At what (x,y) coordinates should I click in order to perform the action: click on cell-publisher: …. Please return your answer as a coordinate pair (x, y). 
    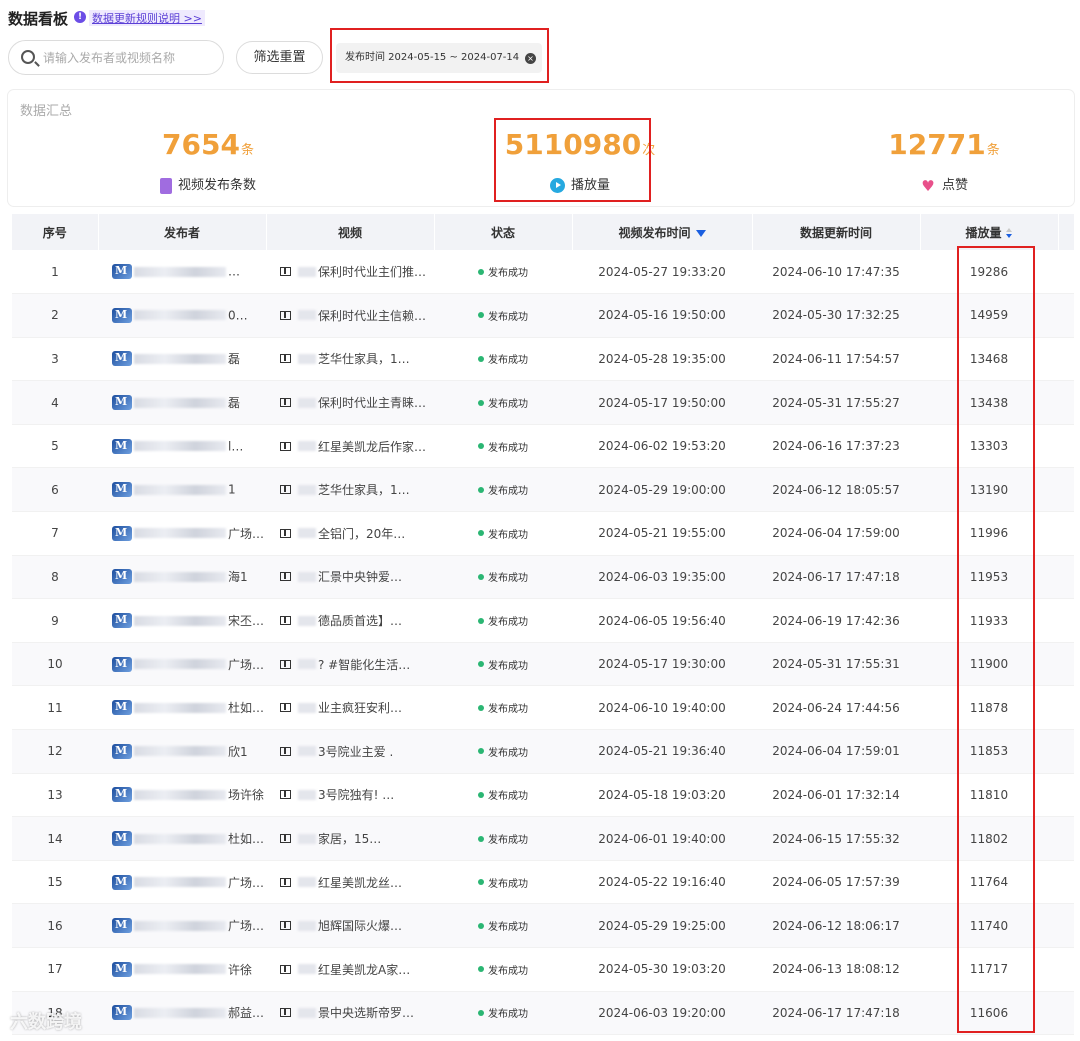
    Looking at the image, I should click on (182, 272).